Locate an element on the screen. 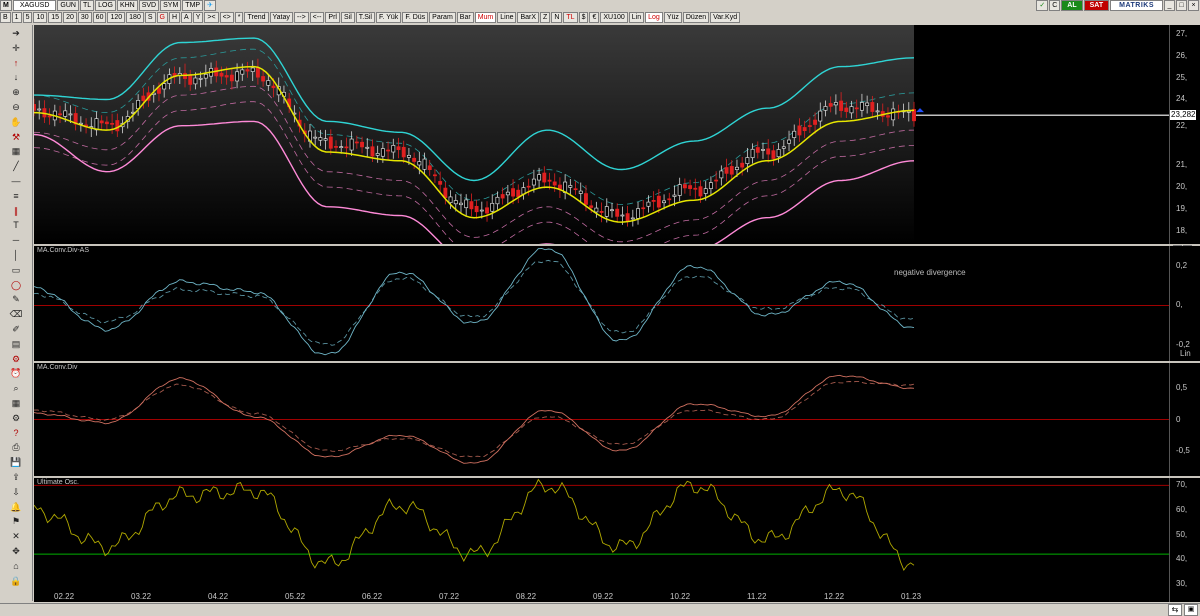  toolbar-button-sym: SYM is located at coordinates (171, 5).